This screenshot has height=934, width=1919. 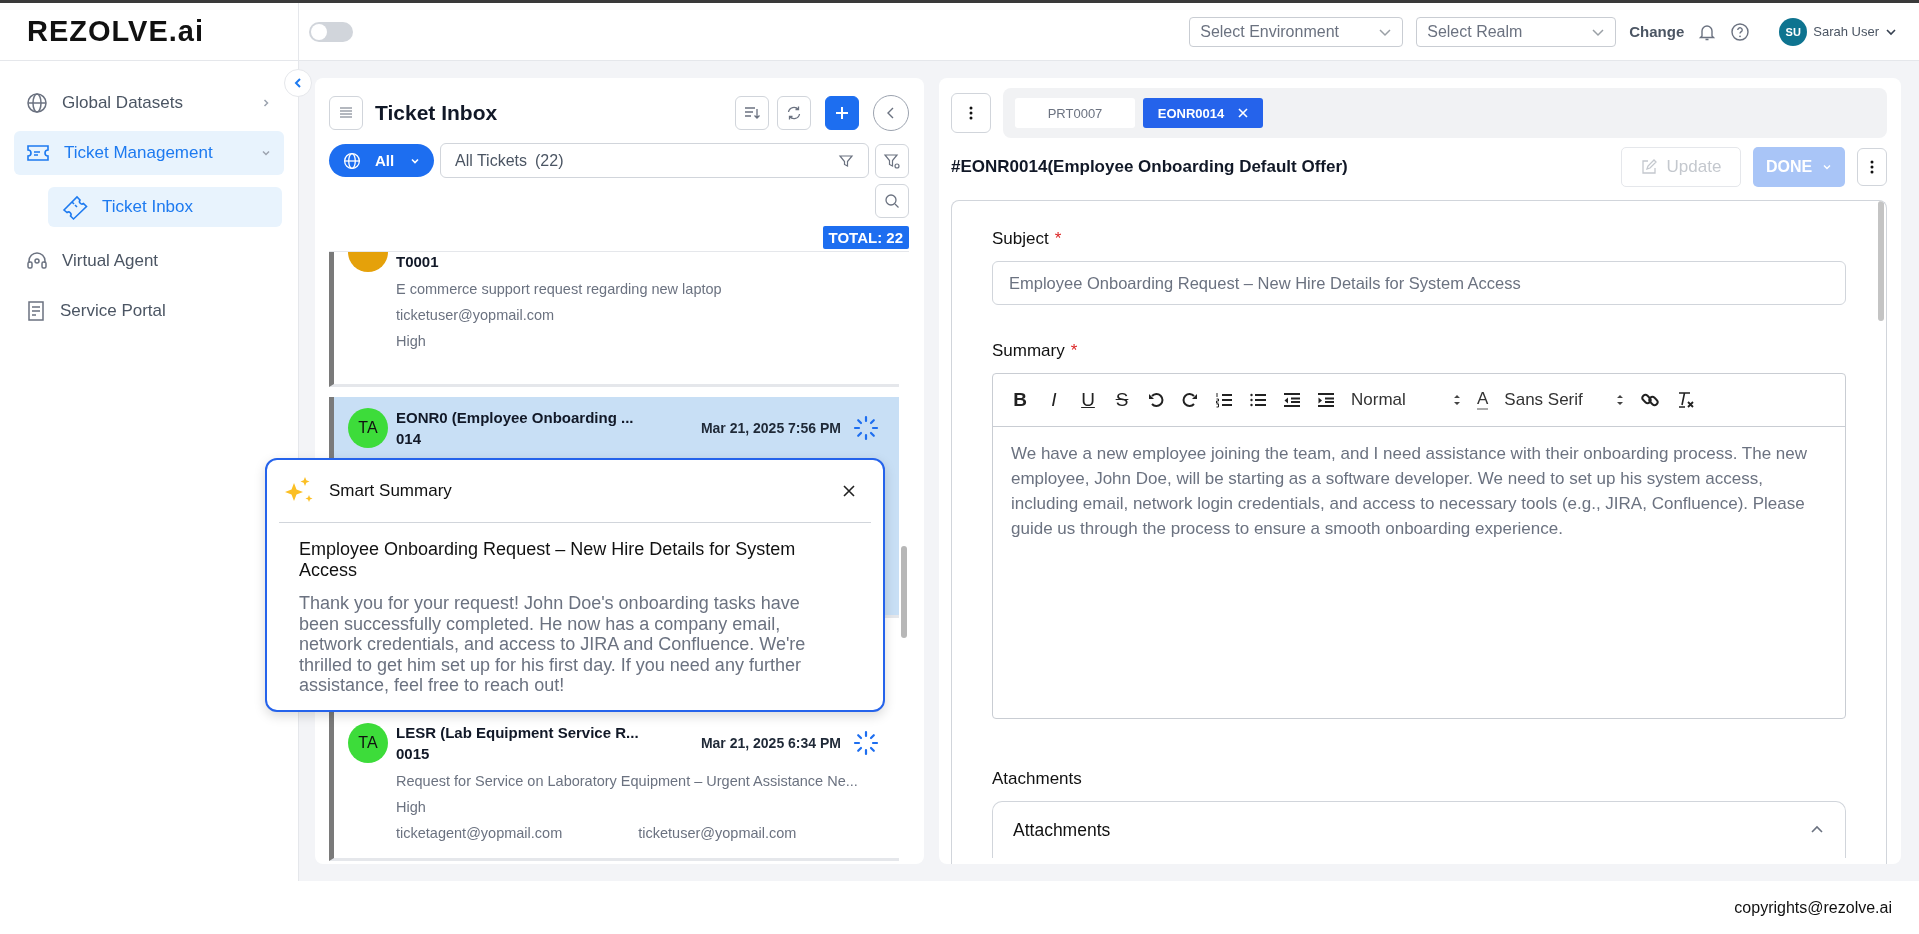 I want to click on format-button: I, so click(x=1054, y=400).